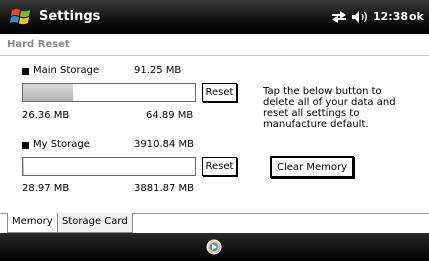  Describe the element at coordinates (32, 223) in the screenshot. I see `tab-memory: Memory` at that location.